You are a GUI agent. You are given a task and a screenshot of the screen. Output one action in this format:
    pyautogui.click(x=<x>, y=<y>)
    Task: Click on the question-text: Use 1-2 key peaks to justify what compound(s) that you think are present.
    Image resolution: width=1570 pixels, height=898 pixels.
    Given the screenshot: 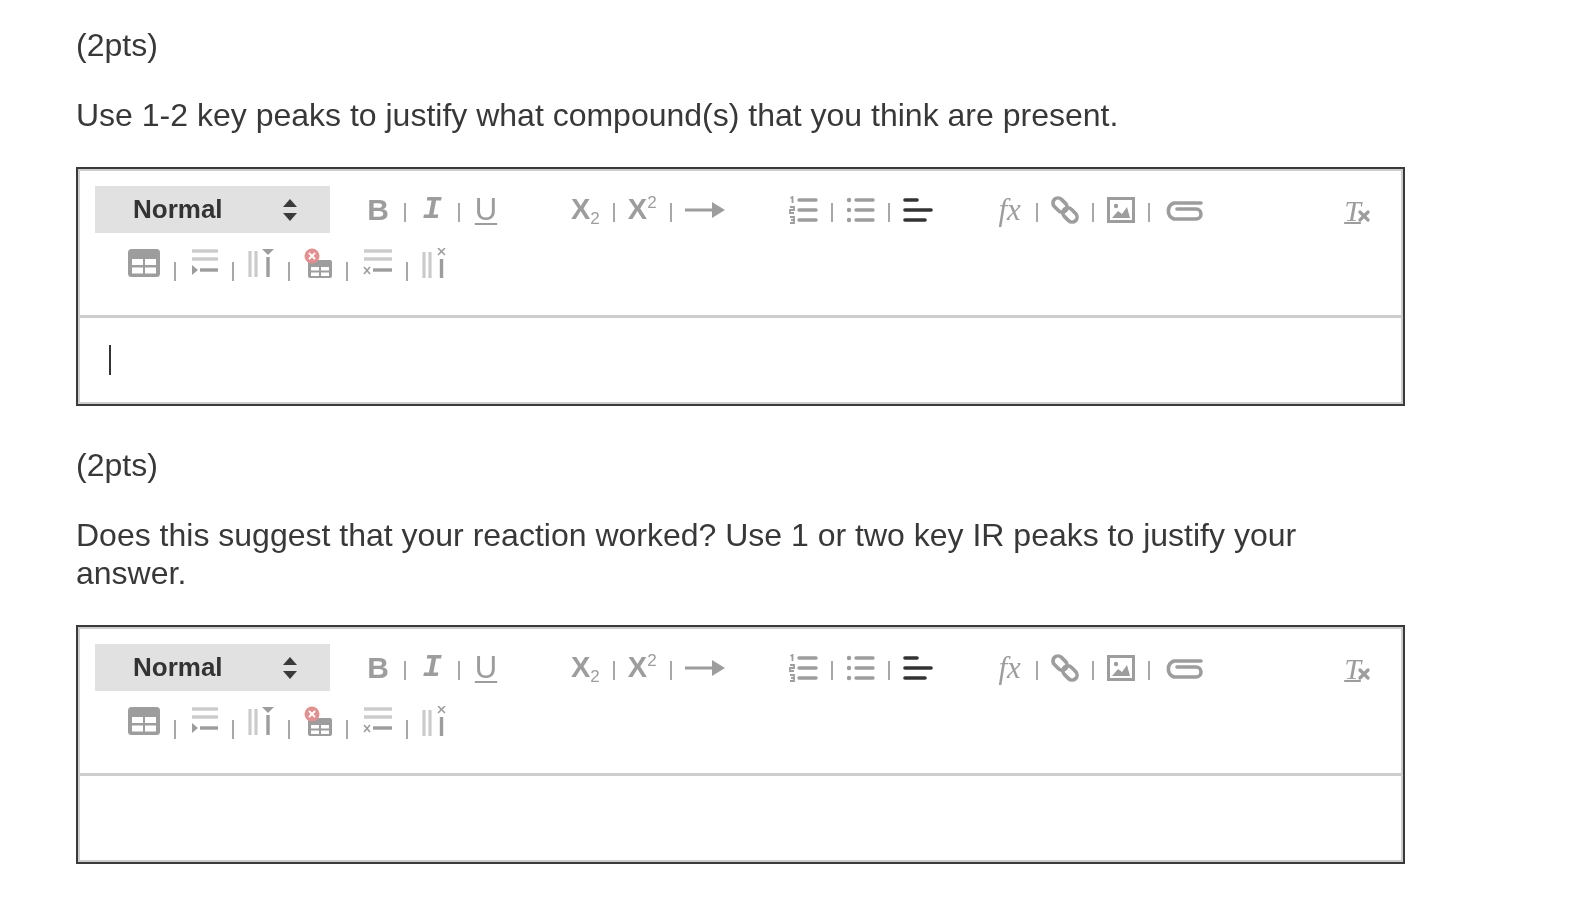 What is the action you would take?
    pyautogui.click(x=598, y=115)
    